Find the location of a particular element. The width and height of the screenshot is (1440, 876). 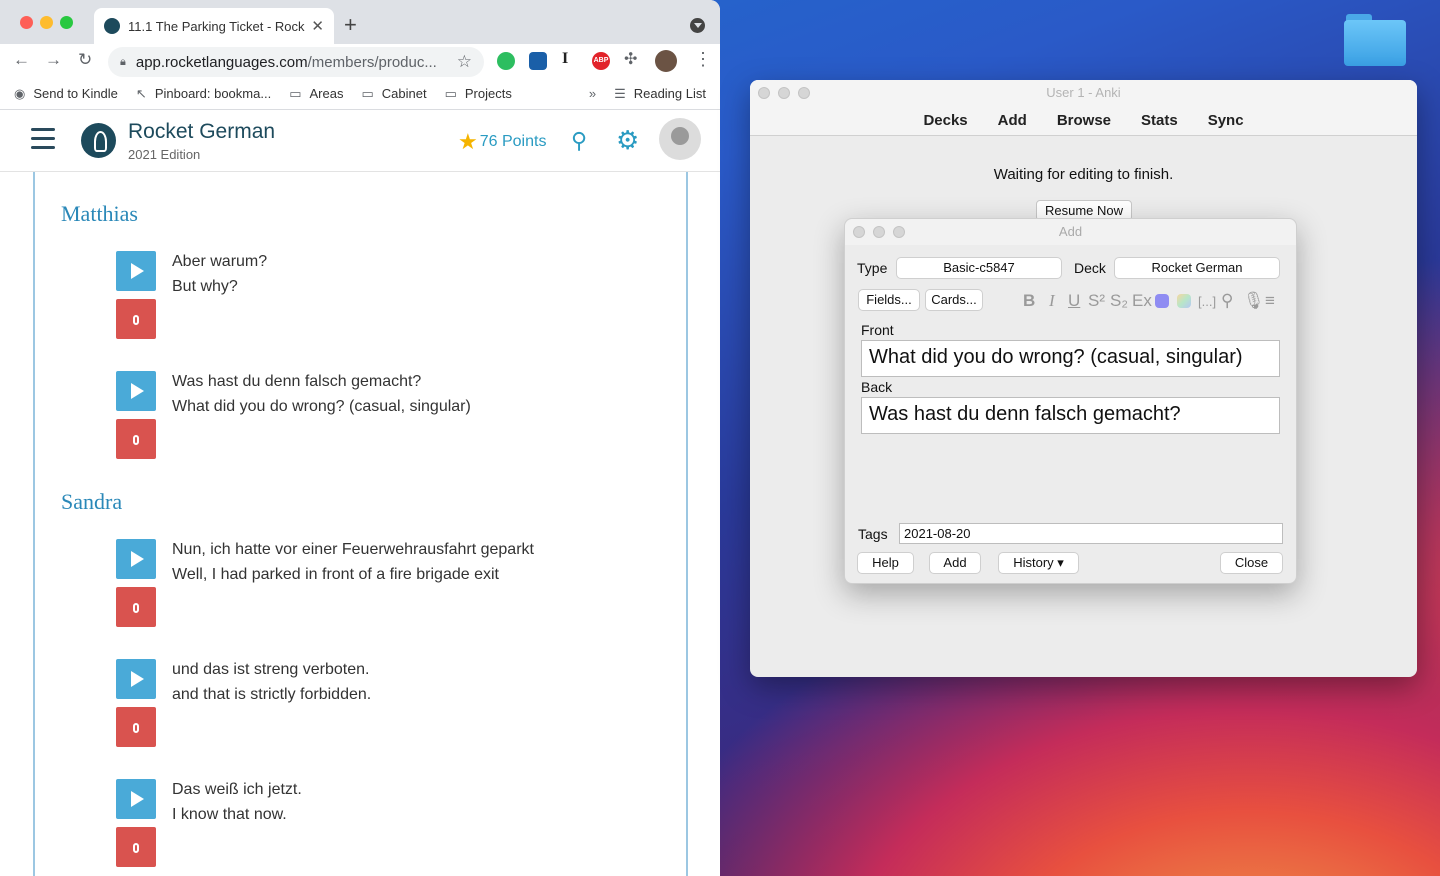

search-icon: ⚲ is located at coordinates (579, 141).